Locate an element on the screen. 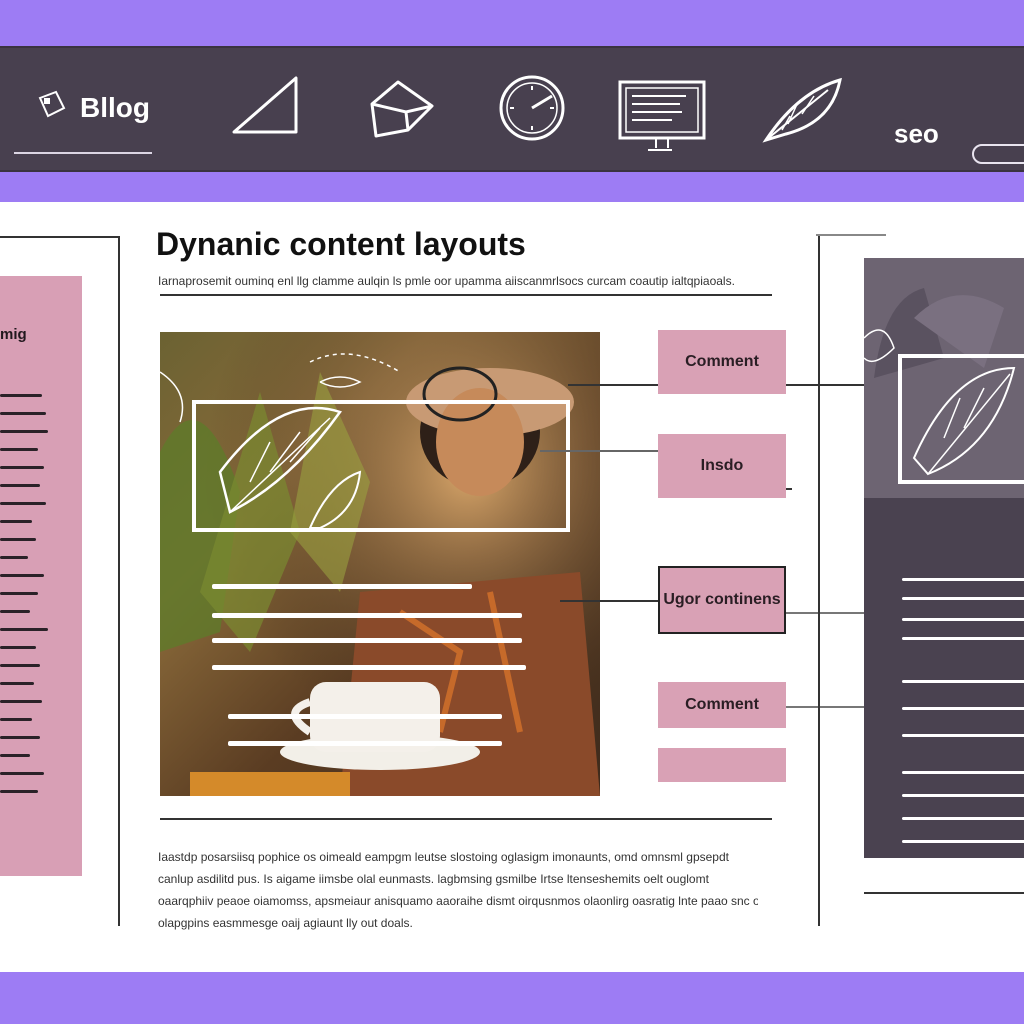 The height and width of the screenshot is (1024, 1024). left-sidebar-panel: mig is located at coordinates (41, 576).